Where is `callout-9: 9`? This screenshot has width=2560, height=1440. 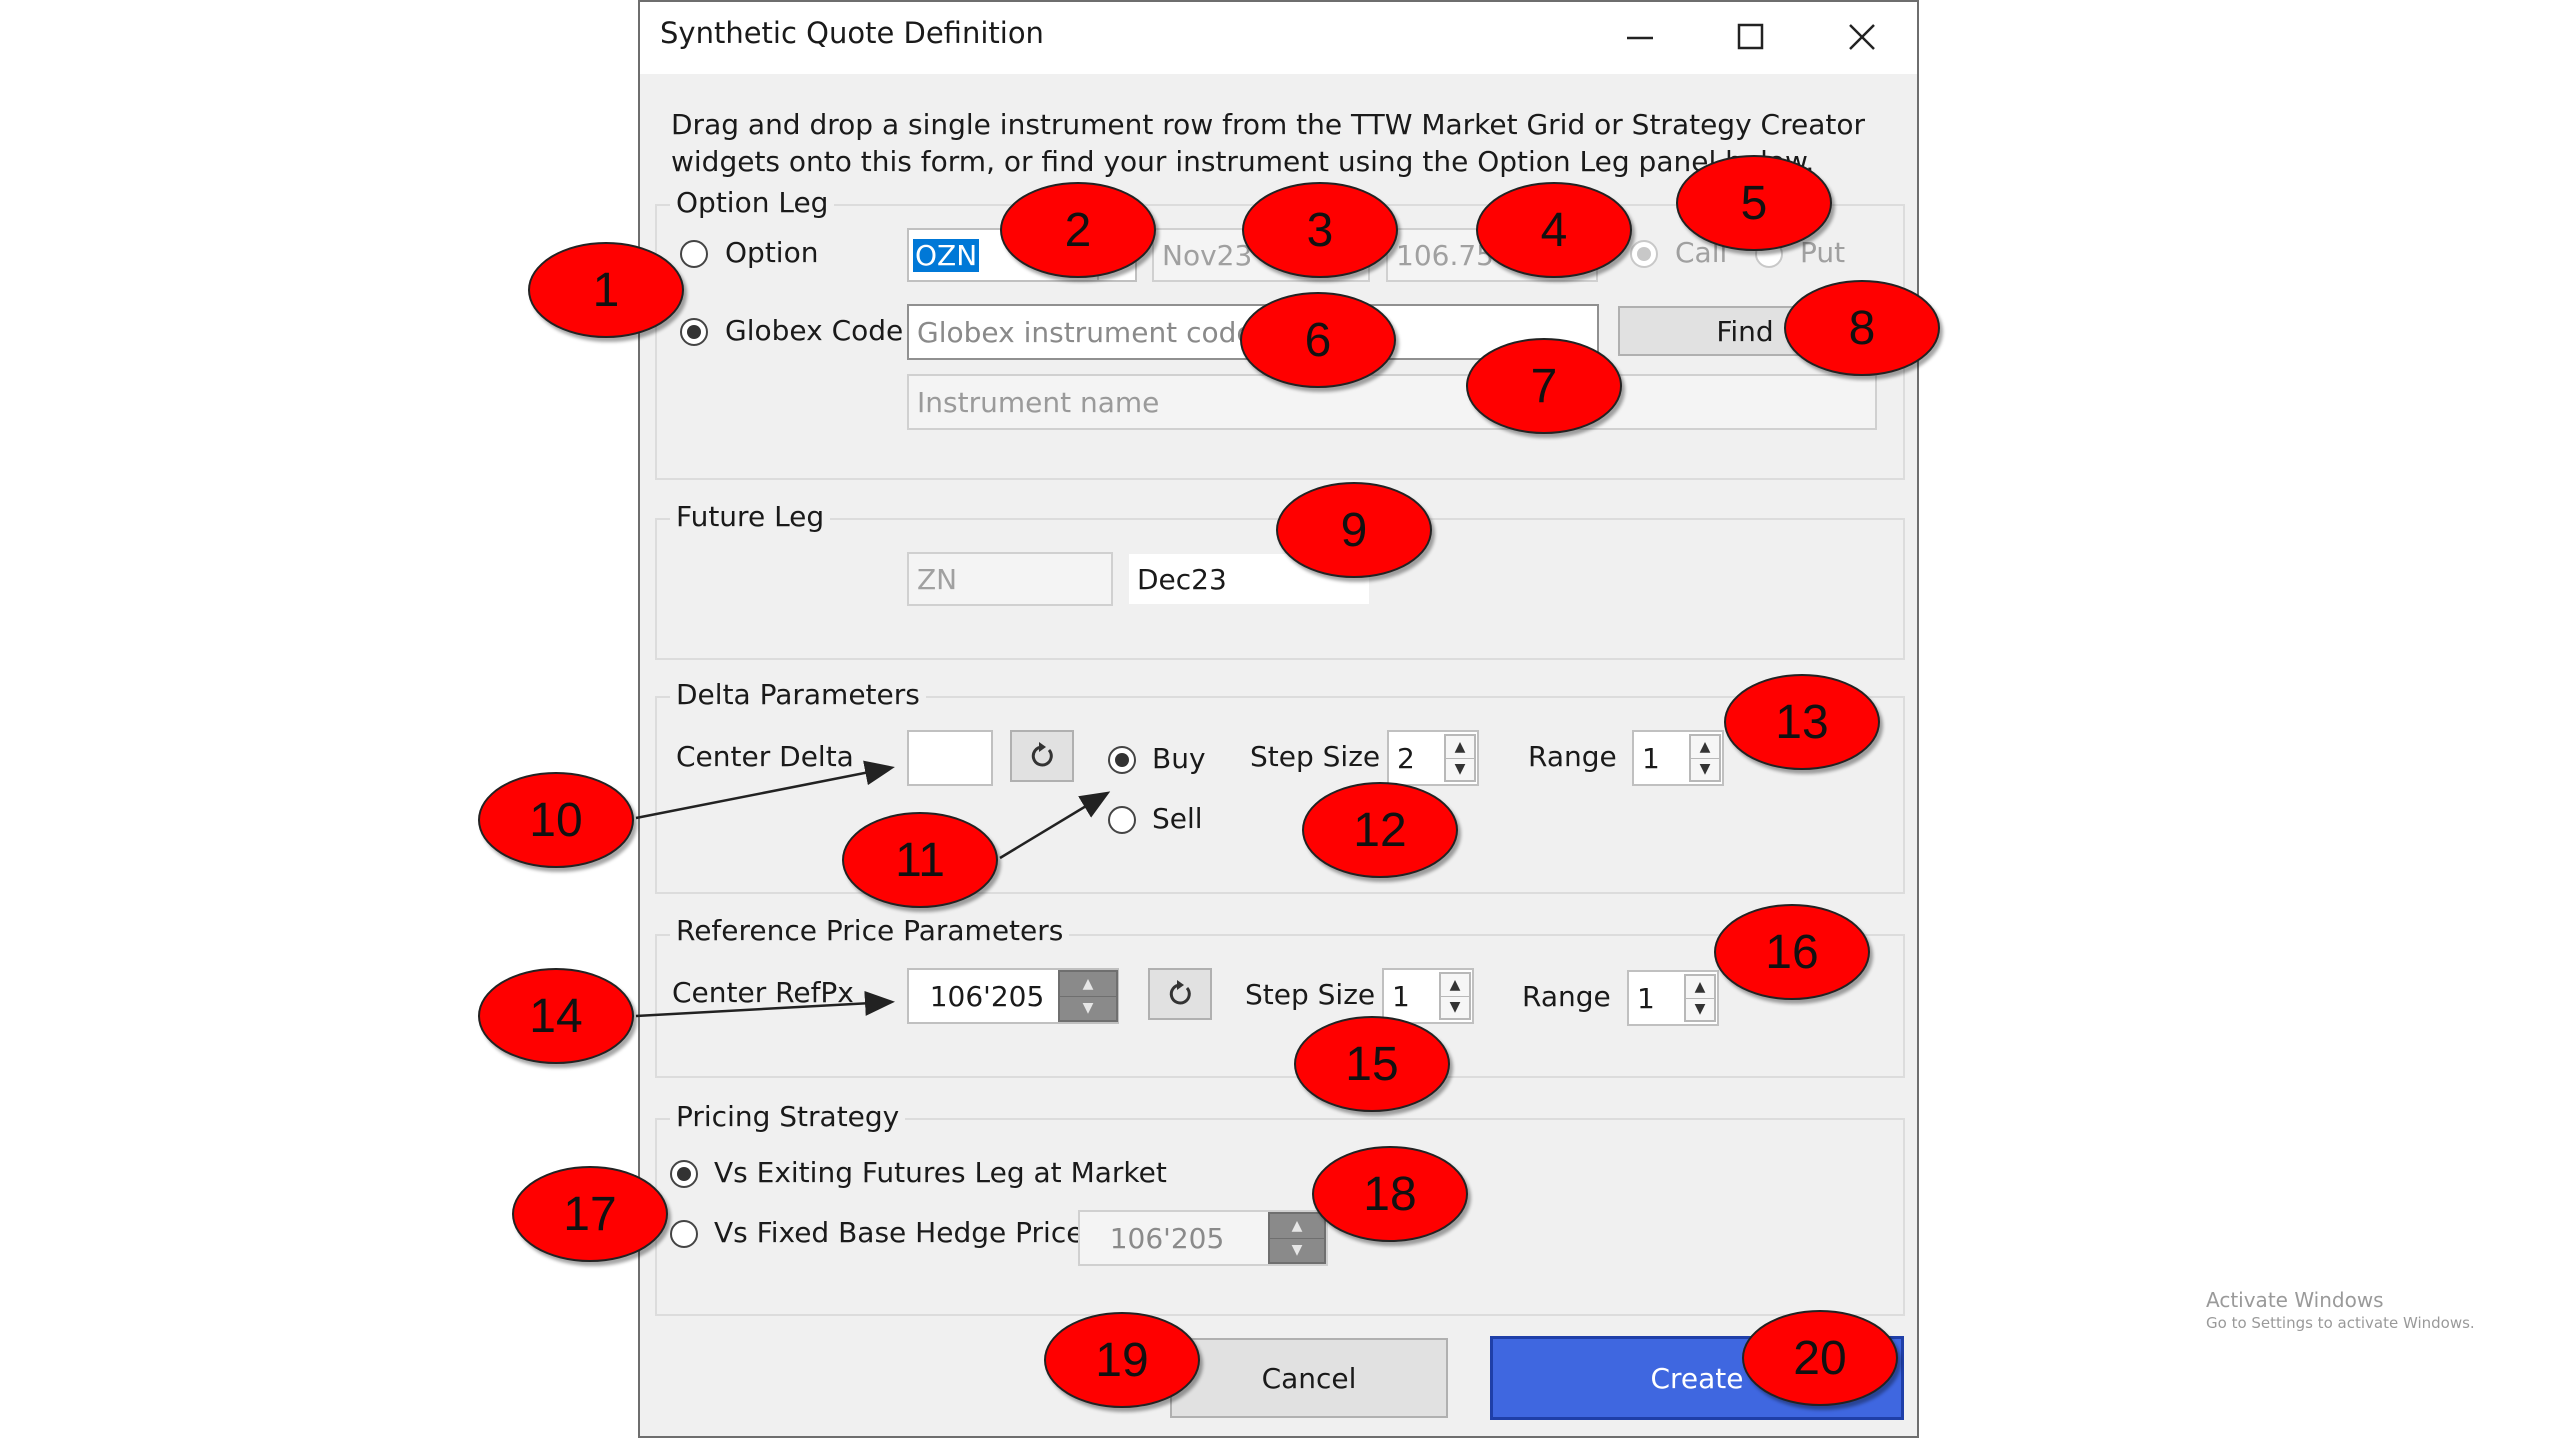
callout-9: 9 is located at coordinates (1354, 530).